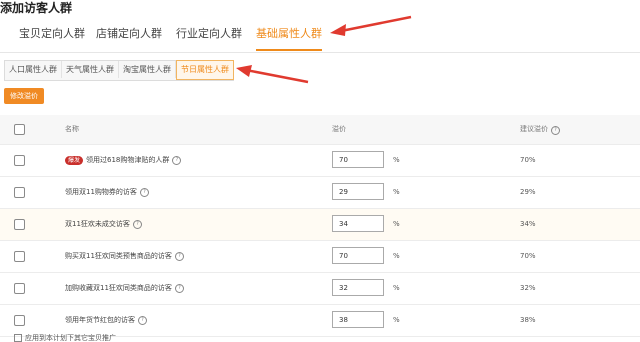  I want to click on suggested-bid: 38%, so click(528, 320).